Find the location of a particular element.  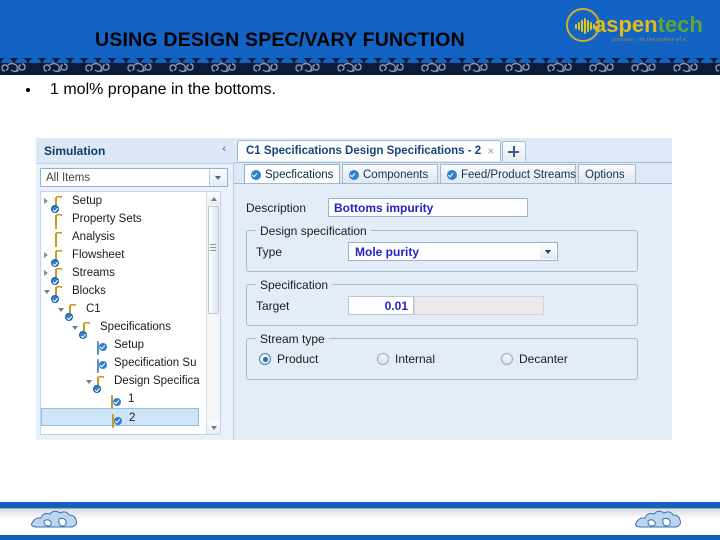

tree-node: Flowsheet is located at coordinates (130, 256).